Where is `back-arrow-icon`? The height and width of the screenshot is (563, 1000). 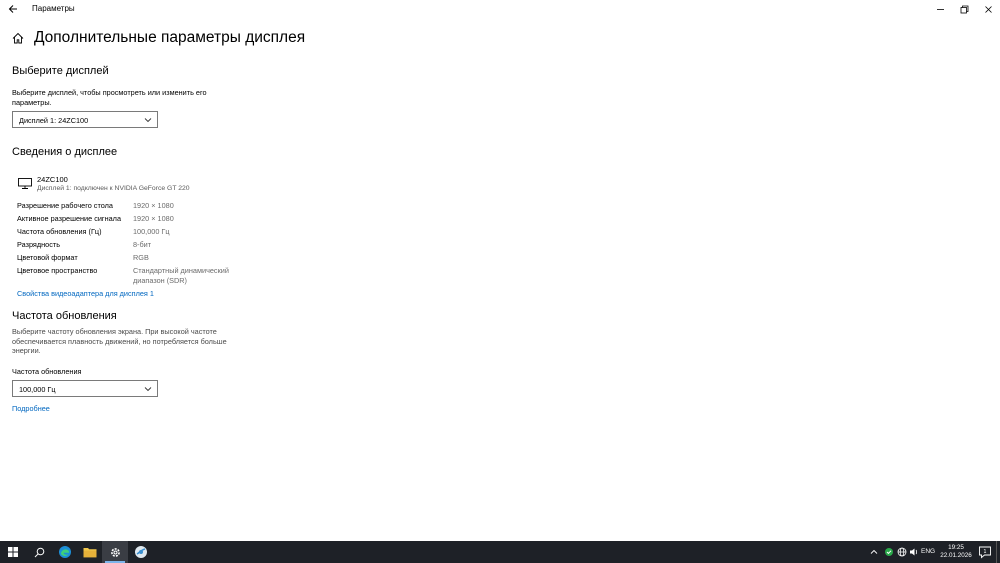 back-arrow-icon is located at coordinates (12, 9).